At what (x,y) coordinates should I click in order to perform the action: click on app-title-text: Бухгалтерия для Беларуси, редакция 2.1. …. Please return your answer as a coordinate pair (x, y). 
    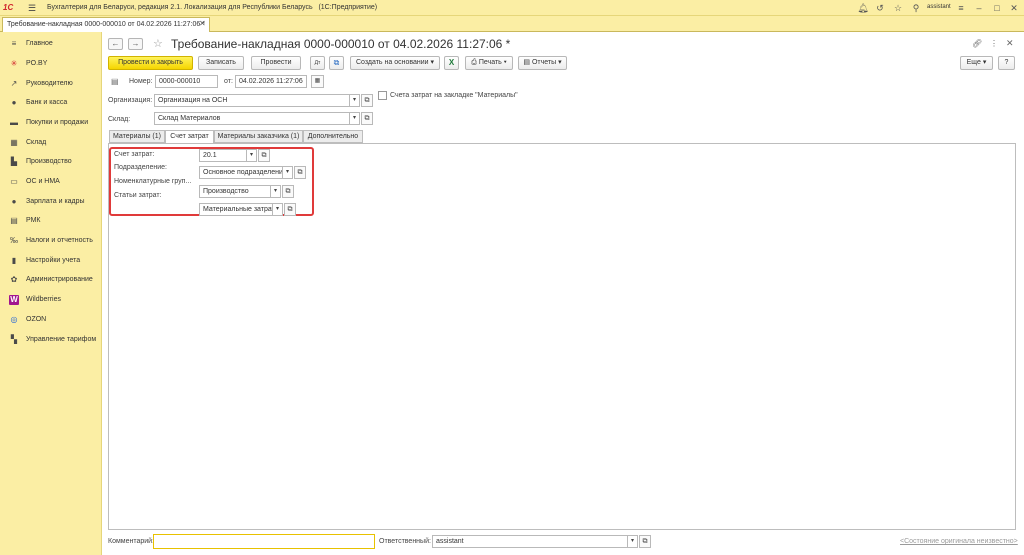
    Looking at the image, I should click on (180, 7).